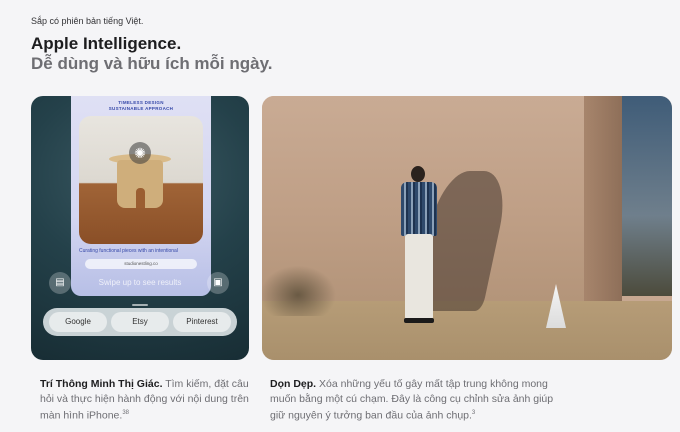 The image size is (680, 432). I want to click on visual-intelligence-icon: ✺, so click(140, 153).